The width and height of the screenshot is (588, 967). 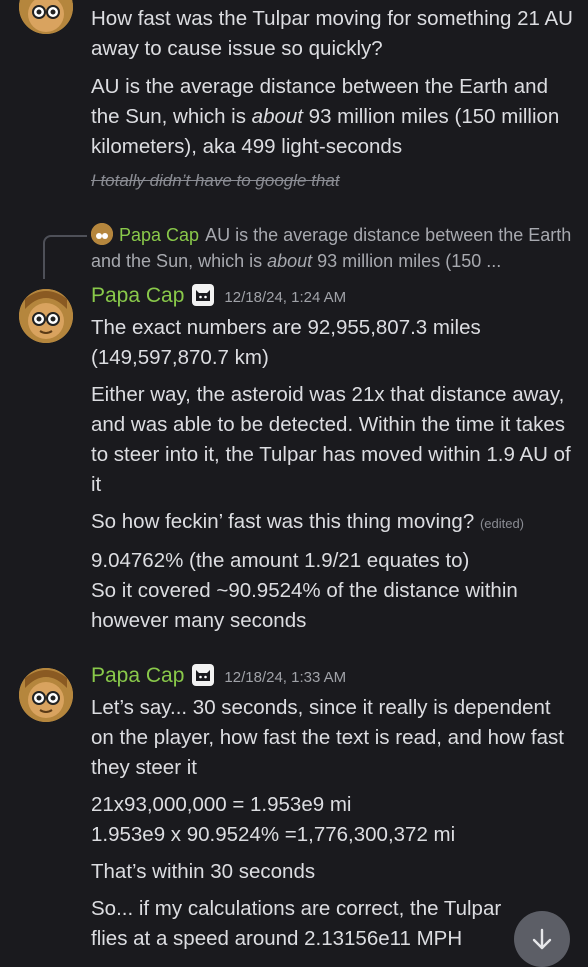 I want to click on message-text: That’s within 30 seconds, so click(x=203, y=871).